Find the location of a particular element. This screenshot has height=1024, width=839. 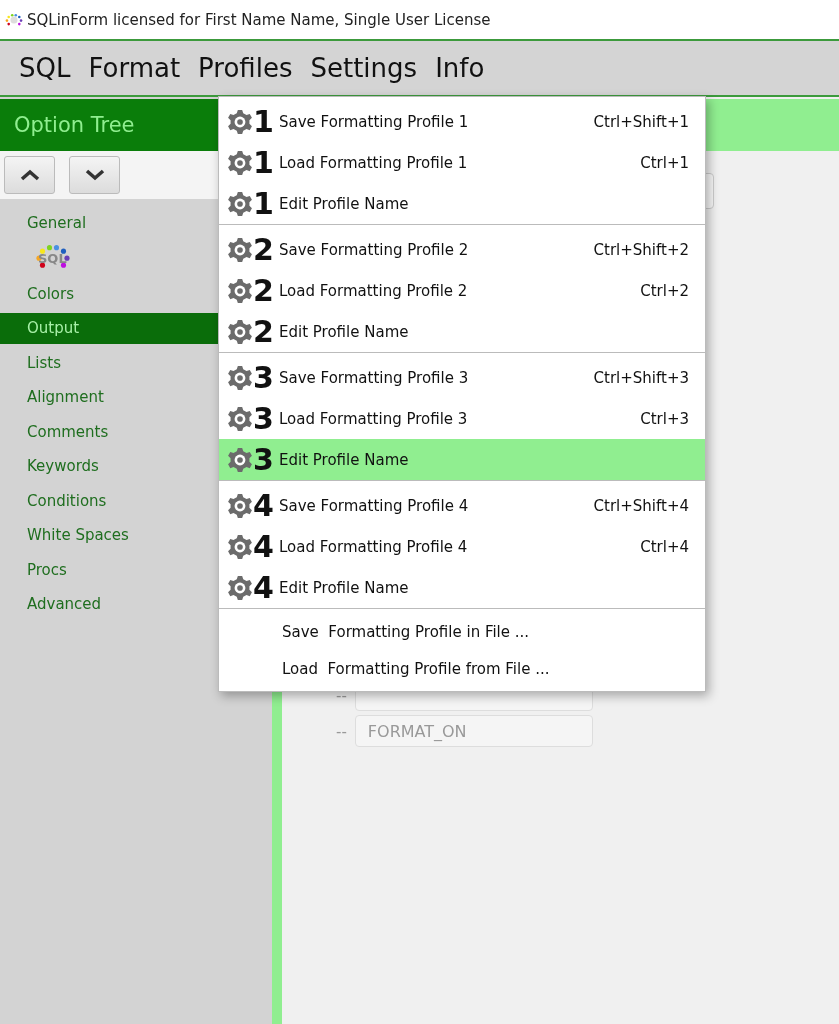

panel-title: Option Tree is located at coordinates (74, 125).